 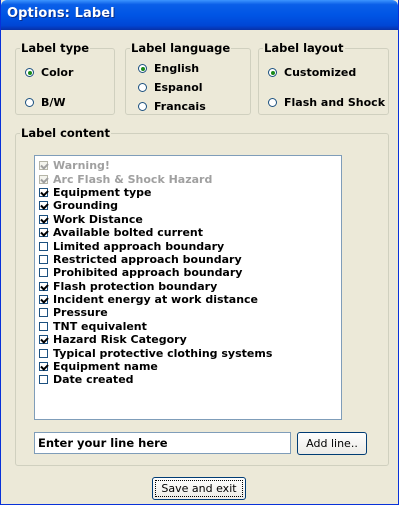 I want to click on checklist-item-label: TNT equivalent, so click(x=100, y=326).